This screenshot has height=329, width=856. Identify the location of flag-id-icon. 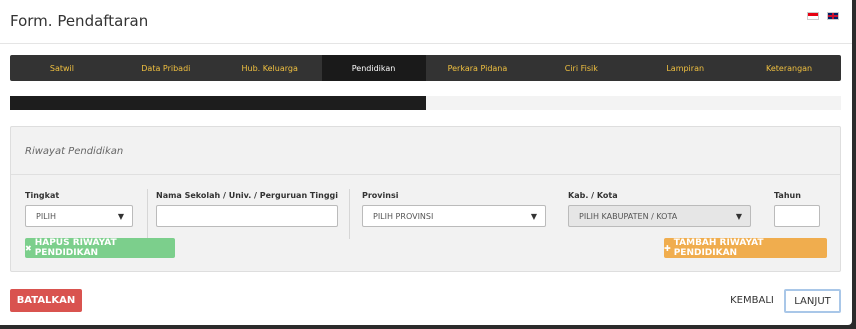
(813, 16).